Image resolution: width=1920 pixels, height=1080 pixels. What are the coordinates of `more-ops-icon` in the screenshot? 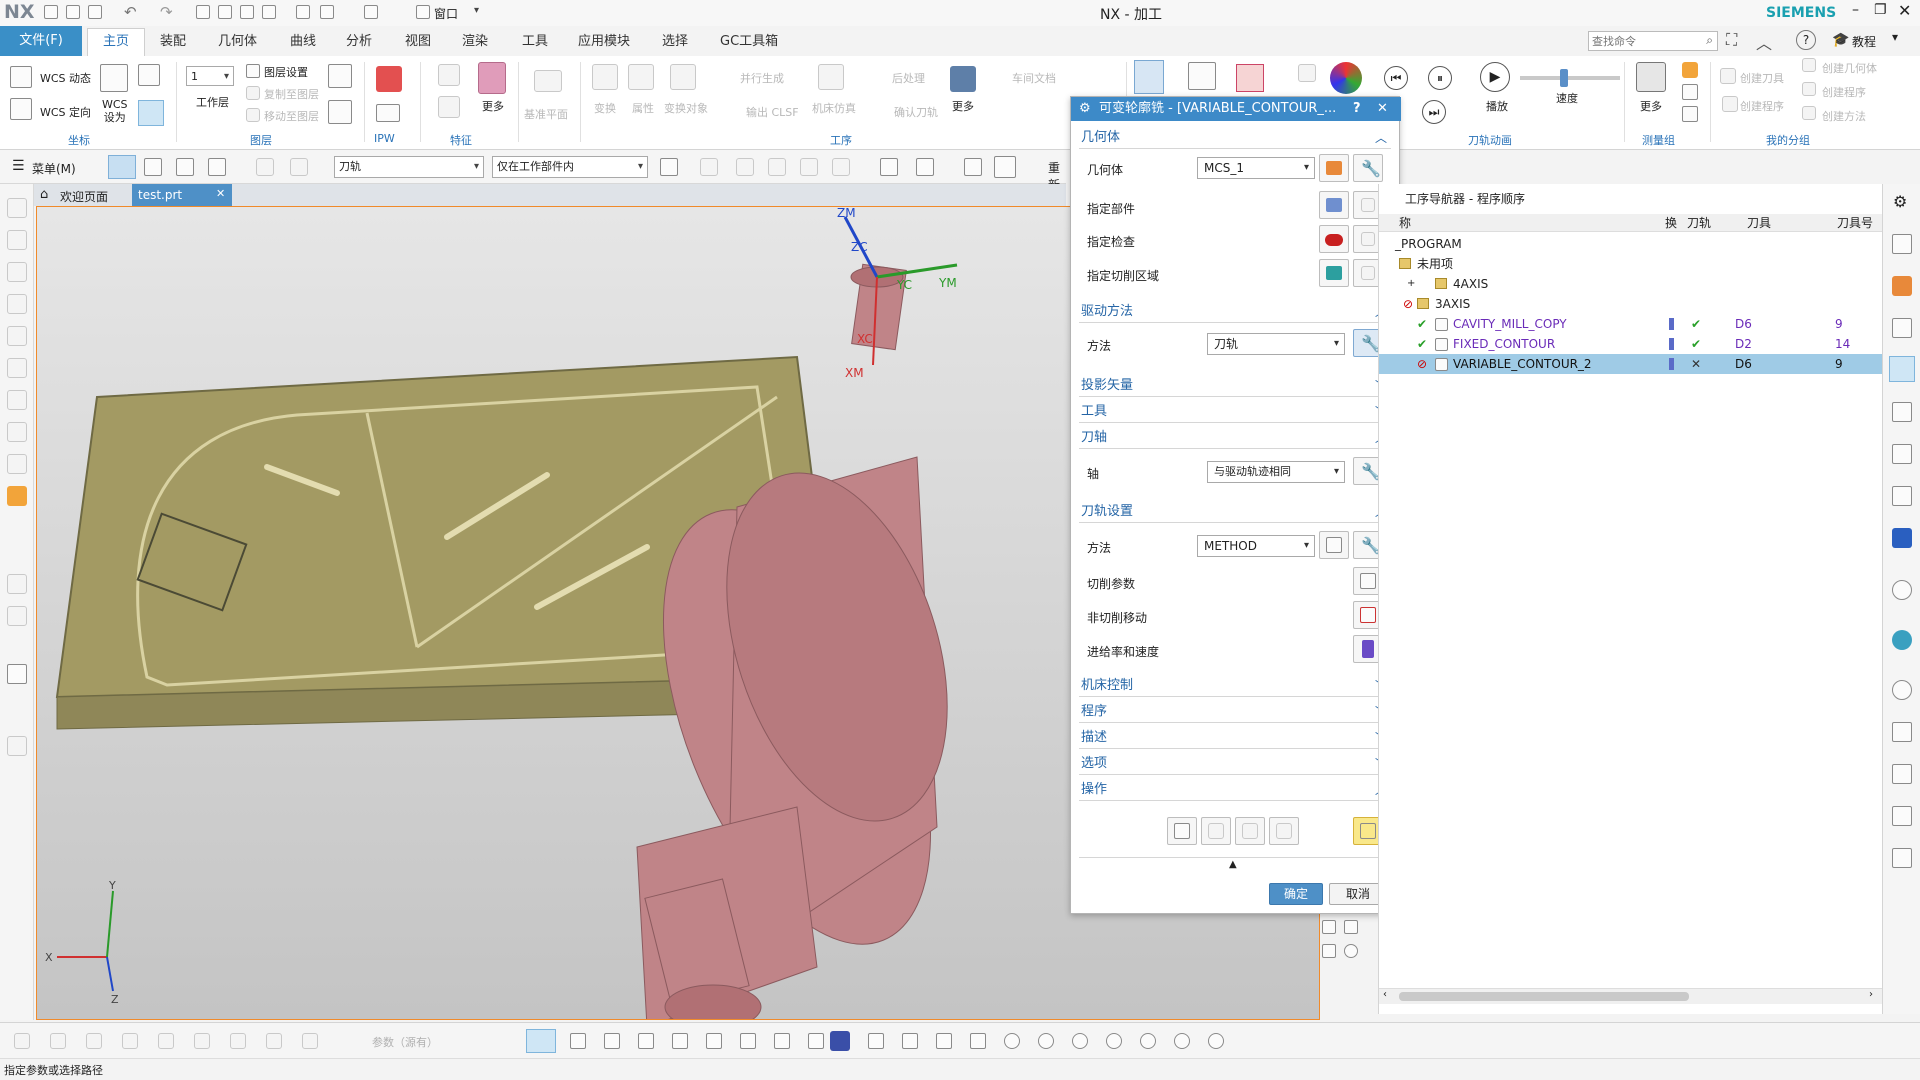 It's located at (963, 79).